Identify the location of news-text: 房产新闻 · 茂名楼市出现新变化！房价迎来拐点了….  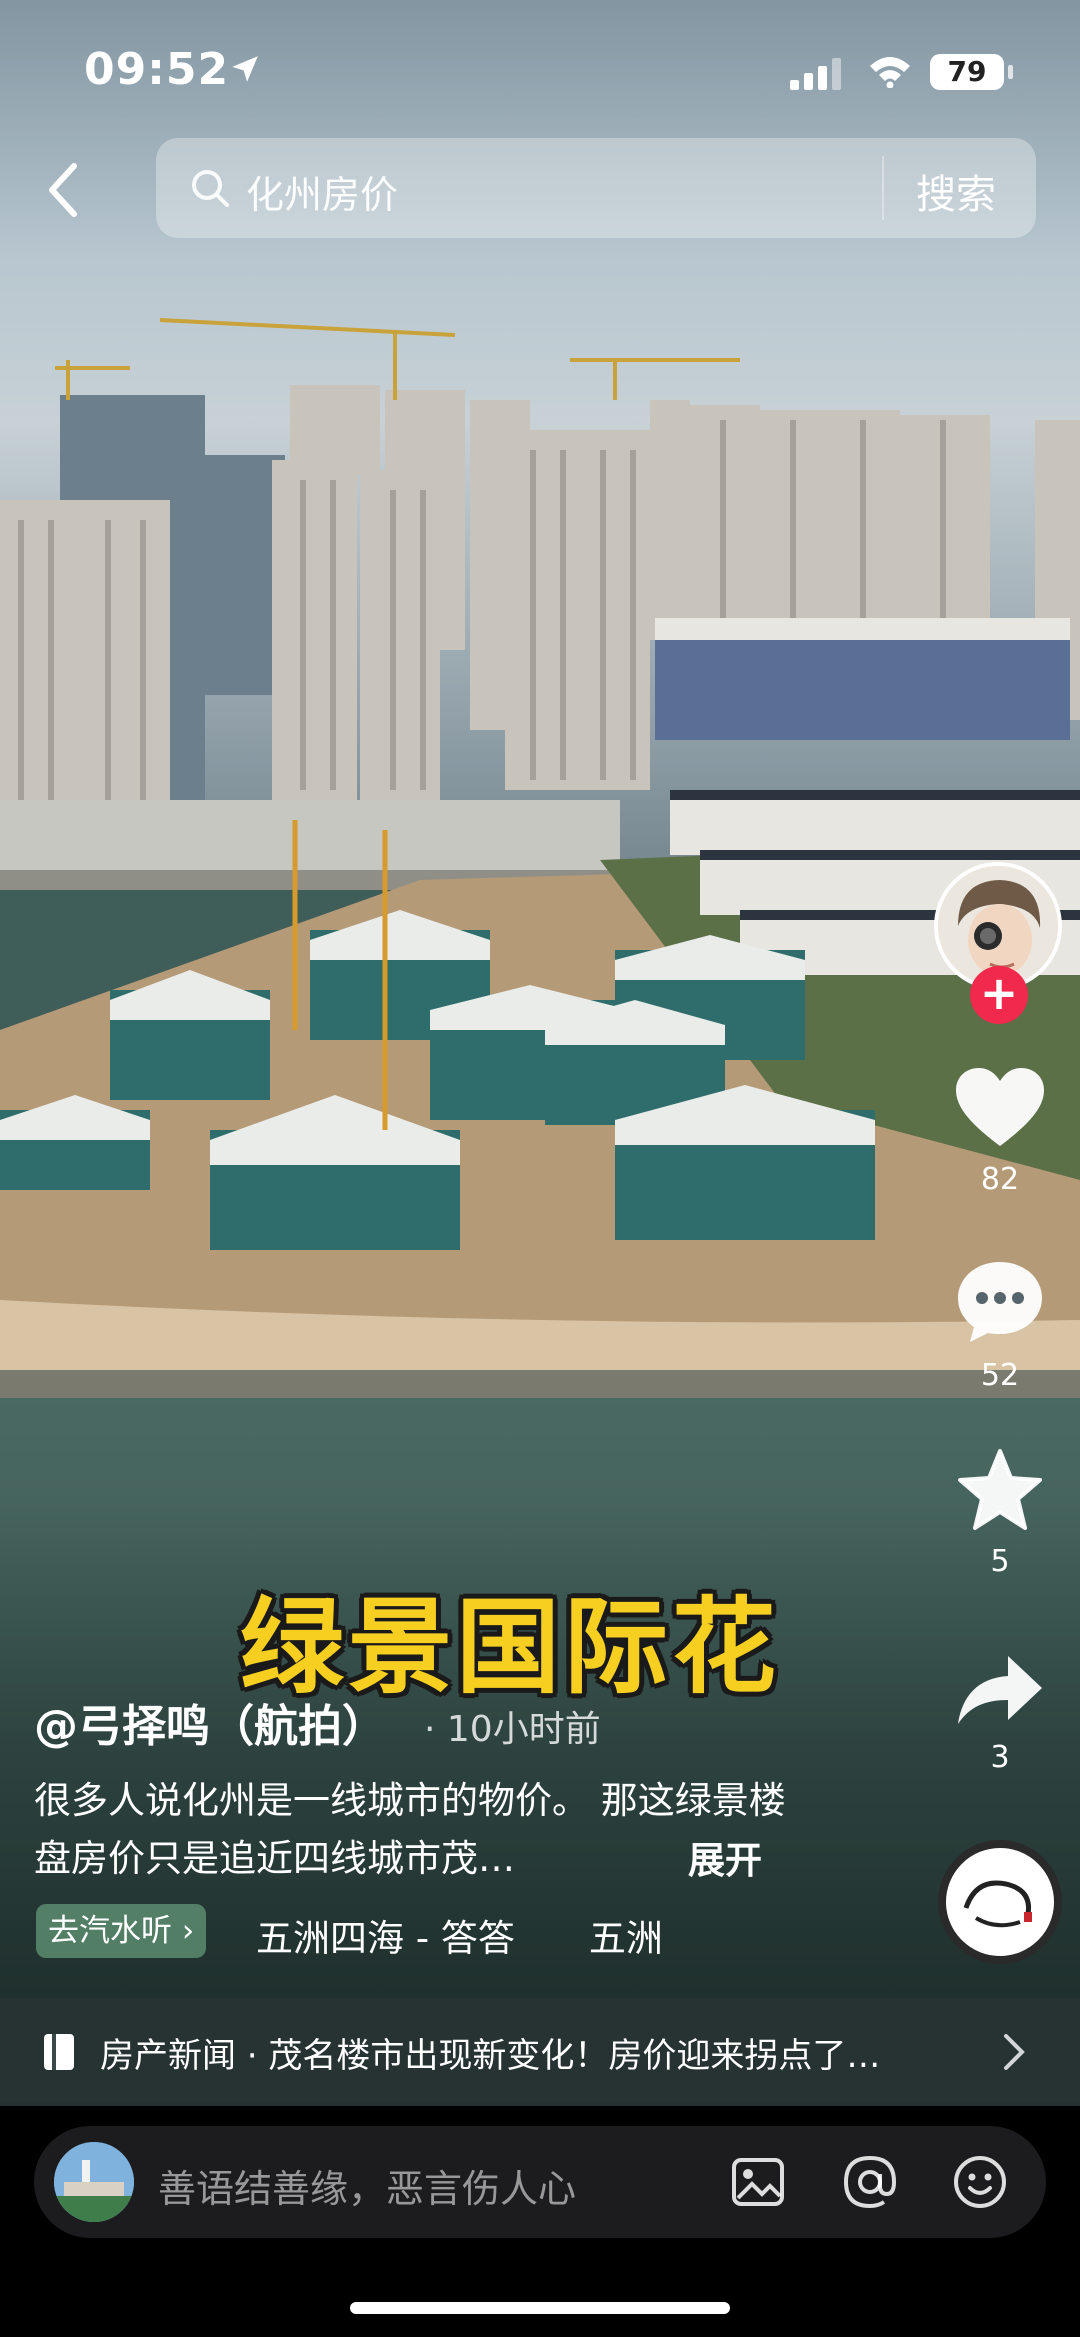
(490, 2056).